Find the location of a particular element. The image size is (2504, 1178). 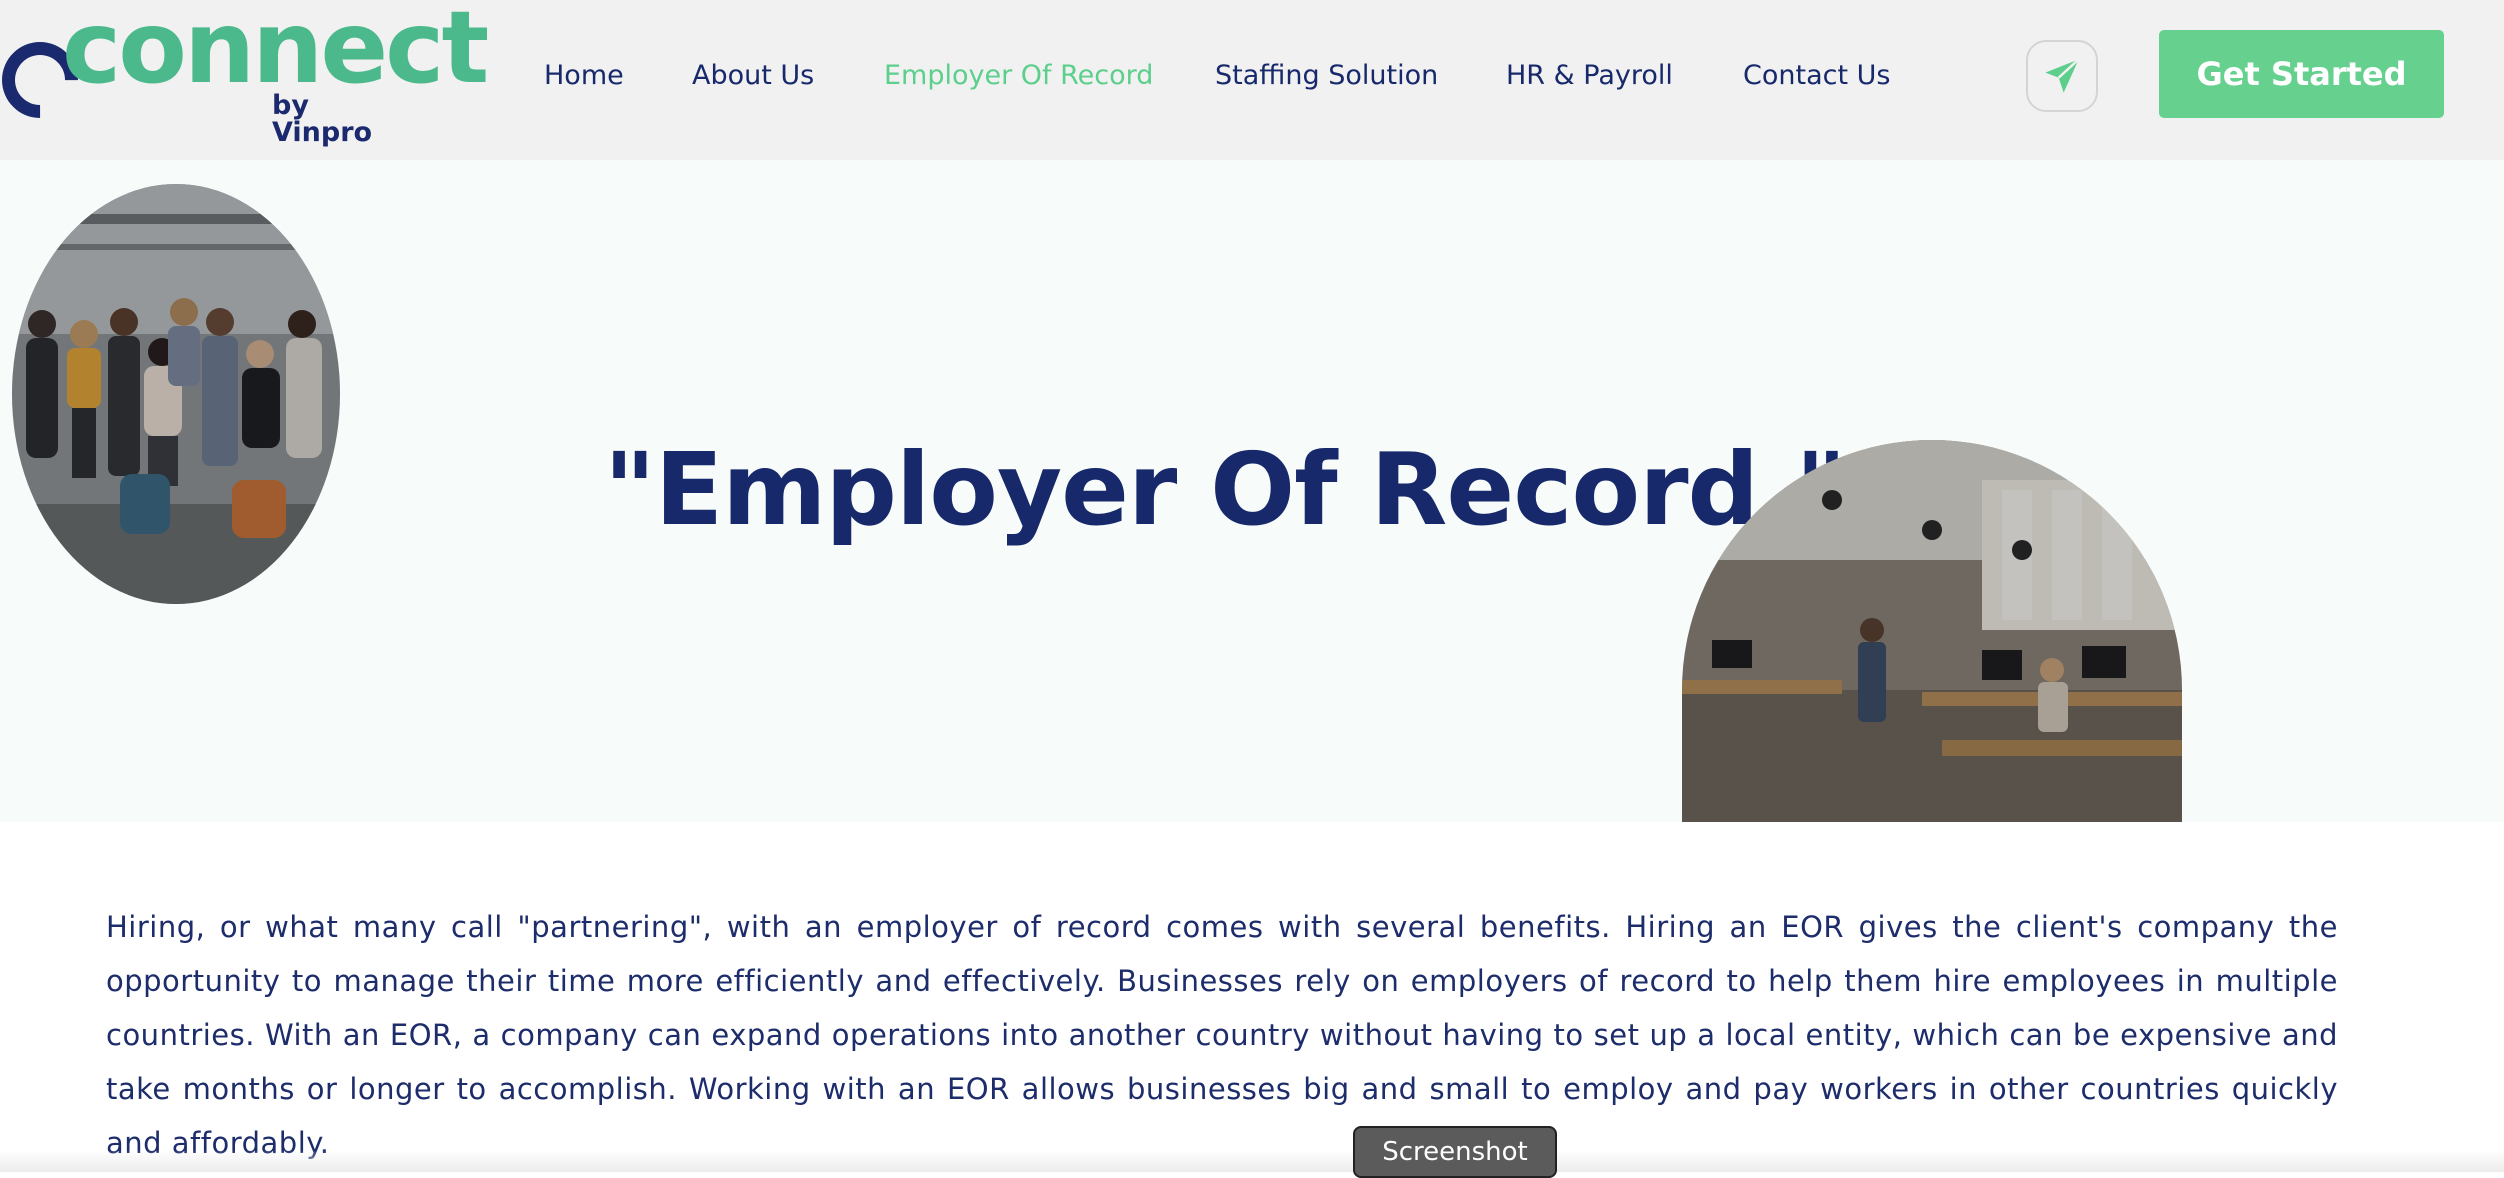

logo-tagline: by Vinpro is located at coordinates (322, 119).